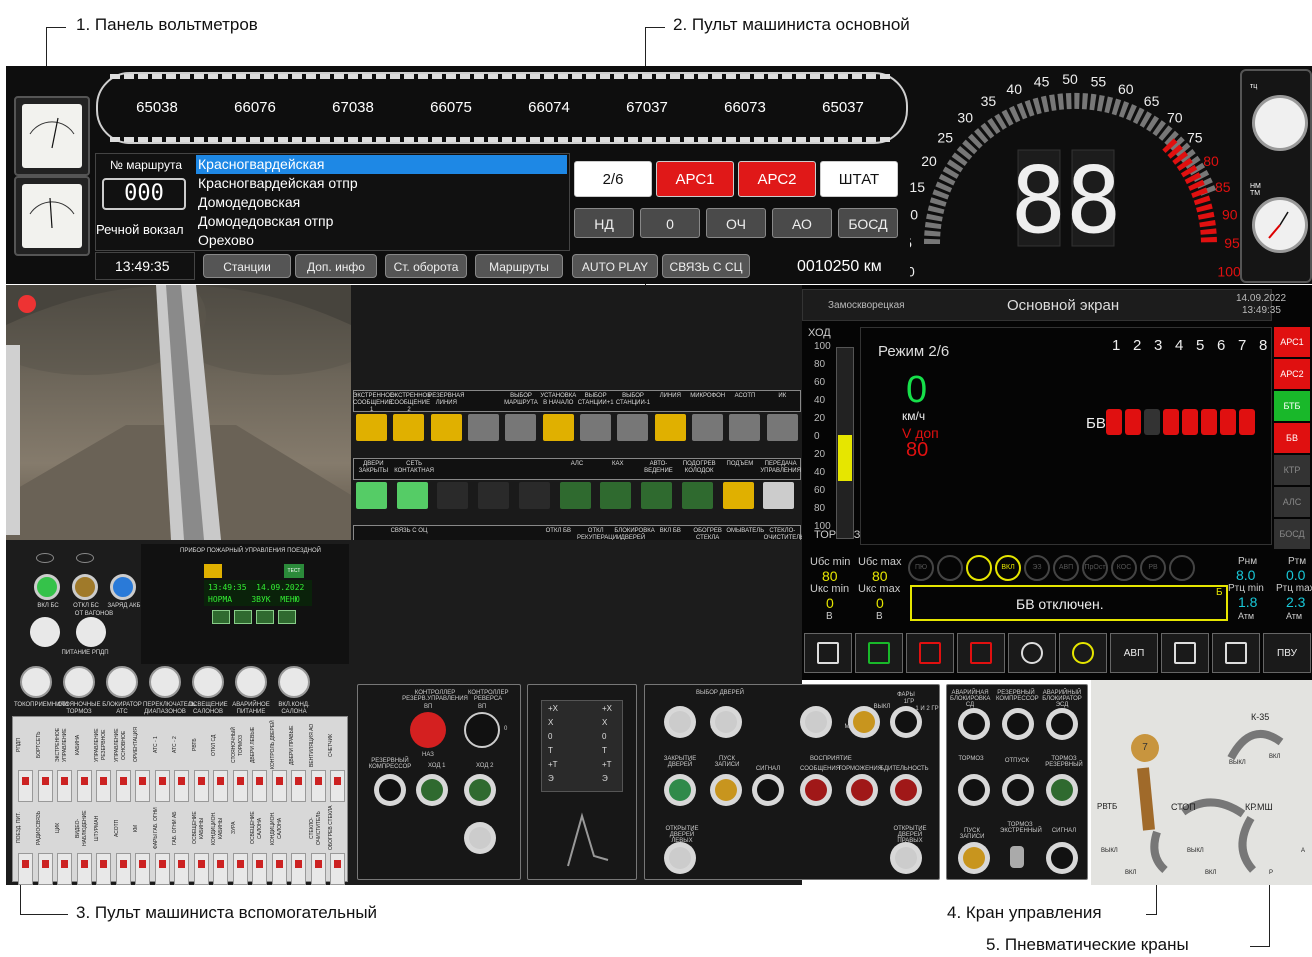  Describe the element at coordinates (381, 240) in the screenshot. I see `station-item: Орехово` at that location.